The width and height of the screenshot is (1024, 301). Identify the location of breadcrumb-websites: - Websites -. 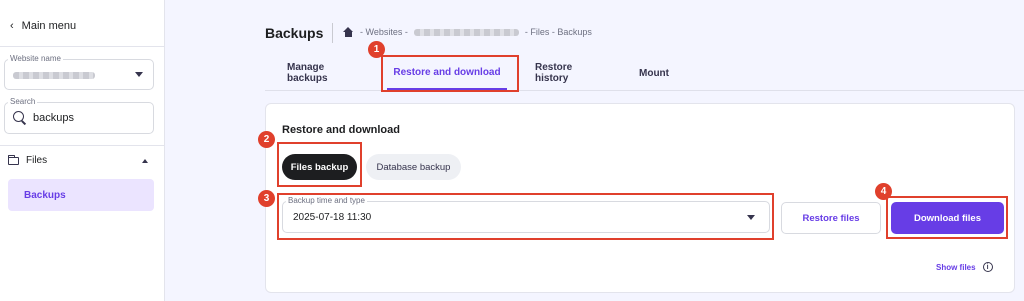
(384, 32).